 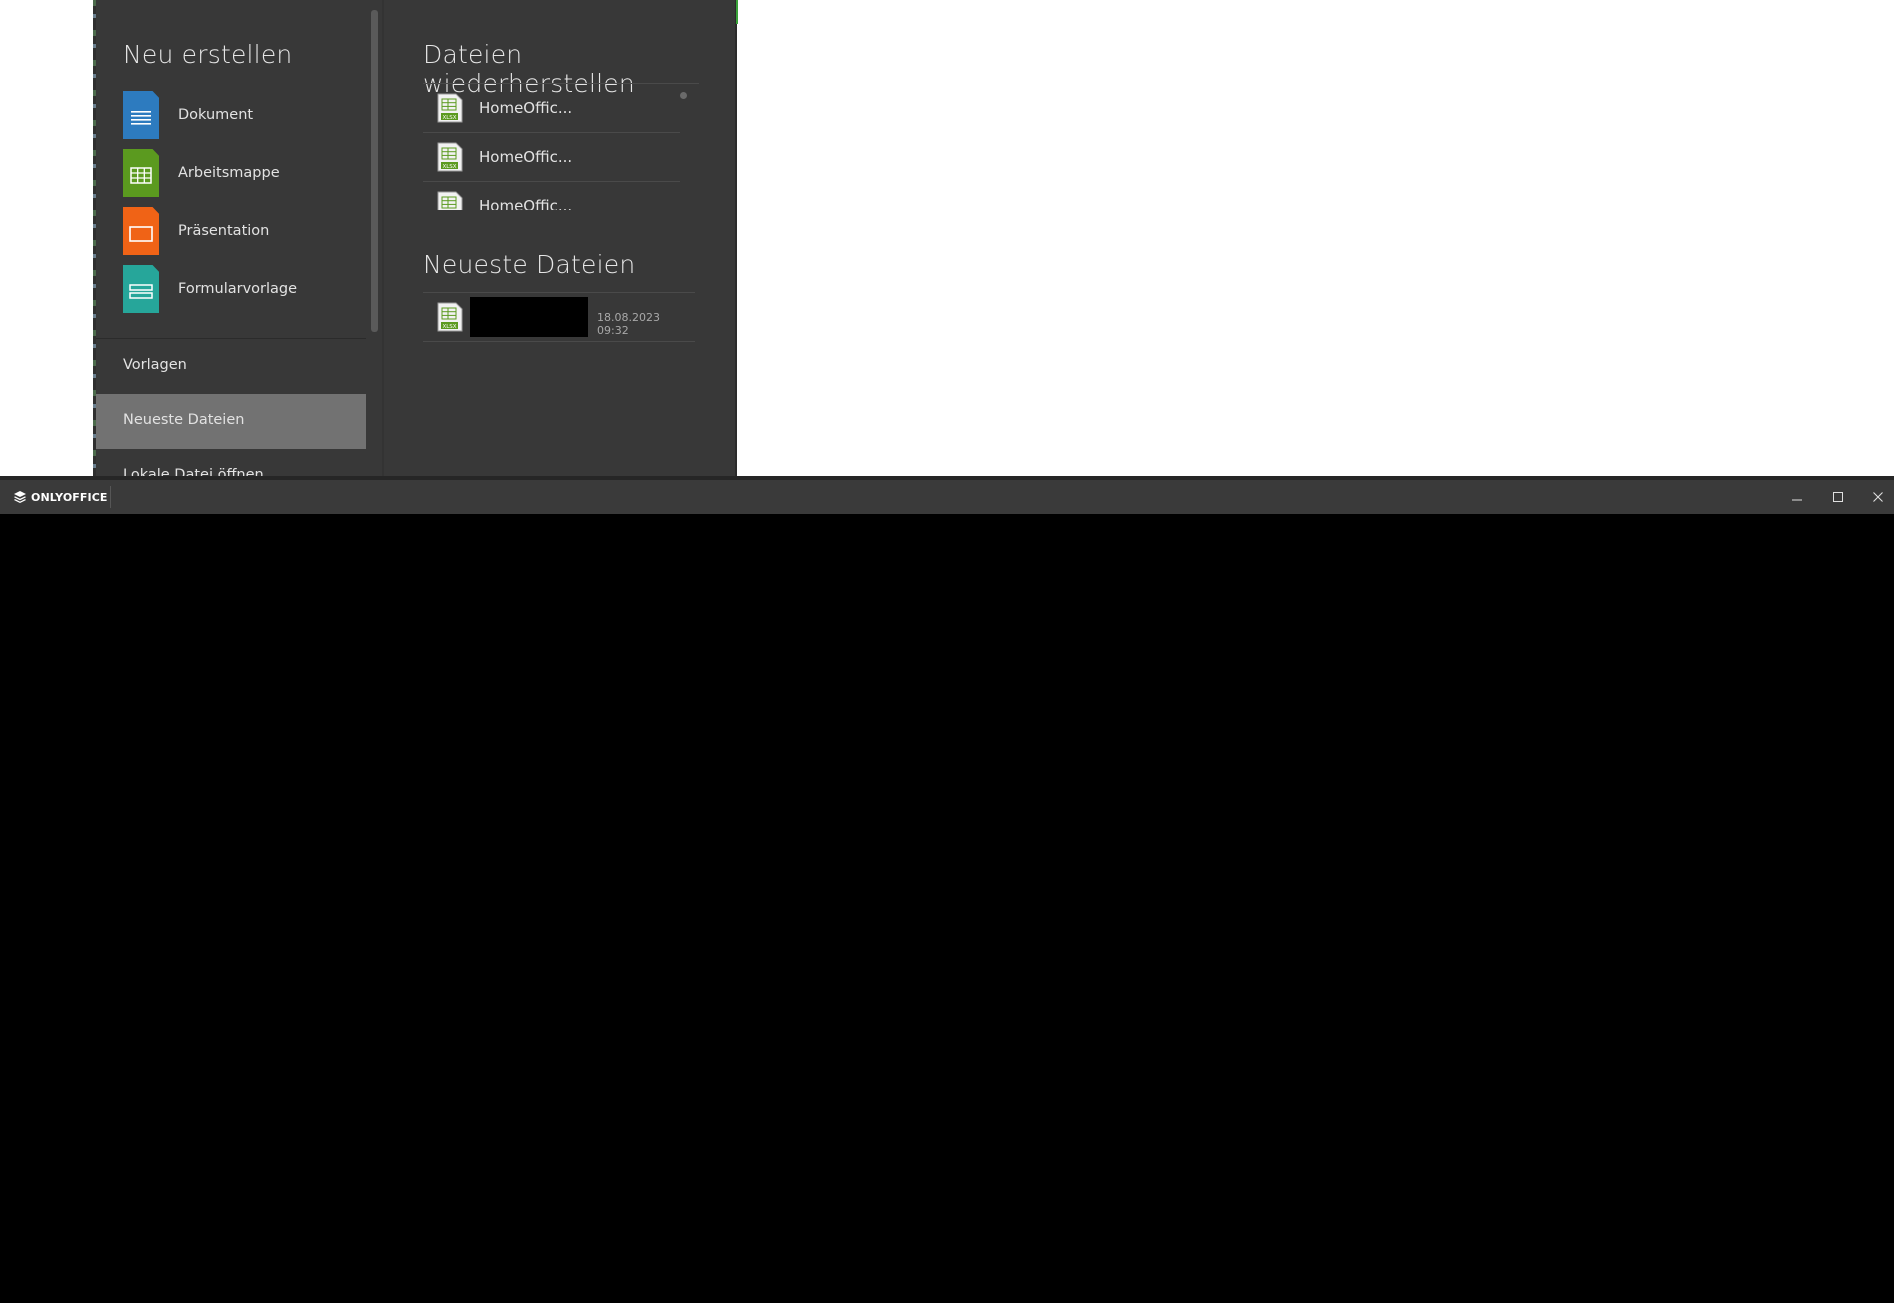 I want to click on nav-recent-files: Neueste Dateien, so click(x=231, y=421).